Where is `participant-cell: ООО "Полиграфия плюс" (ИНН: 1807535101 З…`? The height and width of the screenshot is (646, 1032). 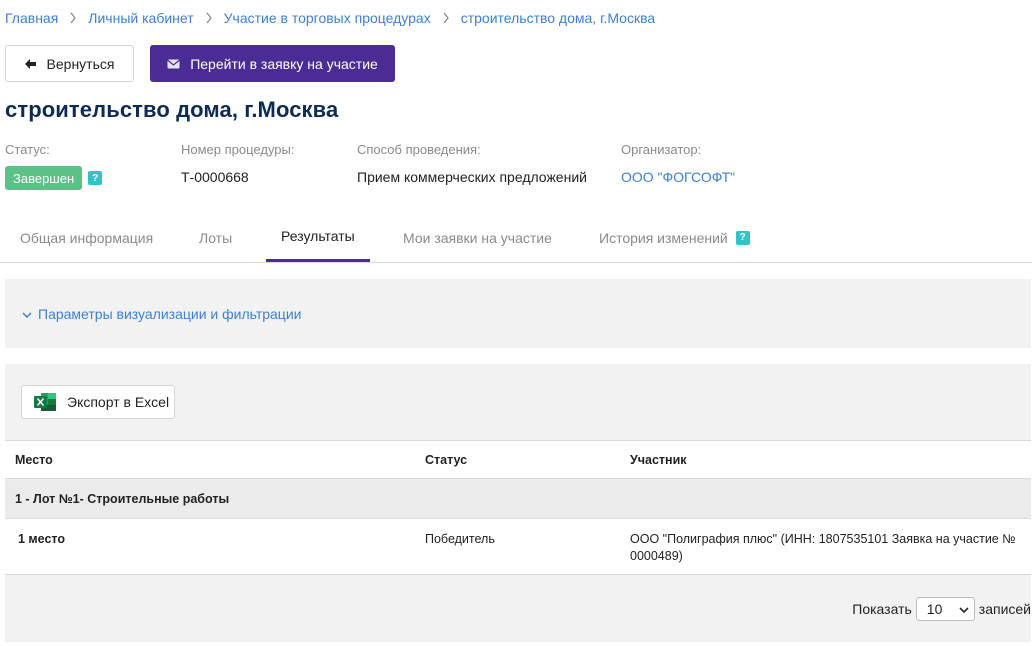
participant-cell: ООО "Полиграфия плюс" (ИНН: 1807535101 З… is located at coordinates (825, 546).